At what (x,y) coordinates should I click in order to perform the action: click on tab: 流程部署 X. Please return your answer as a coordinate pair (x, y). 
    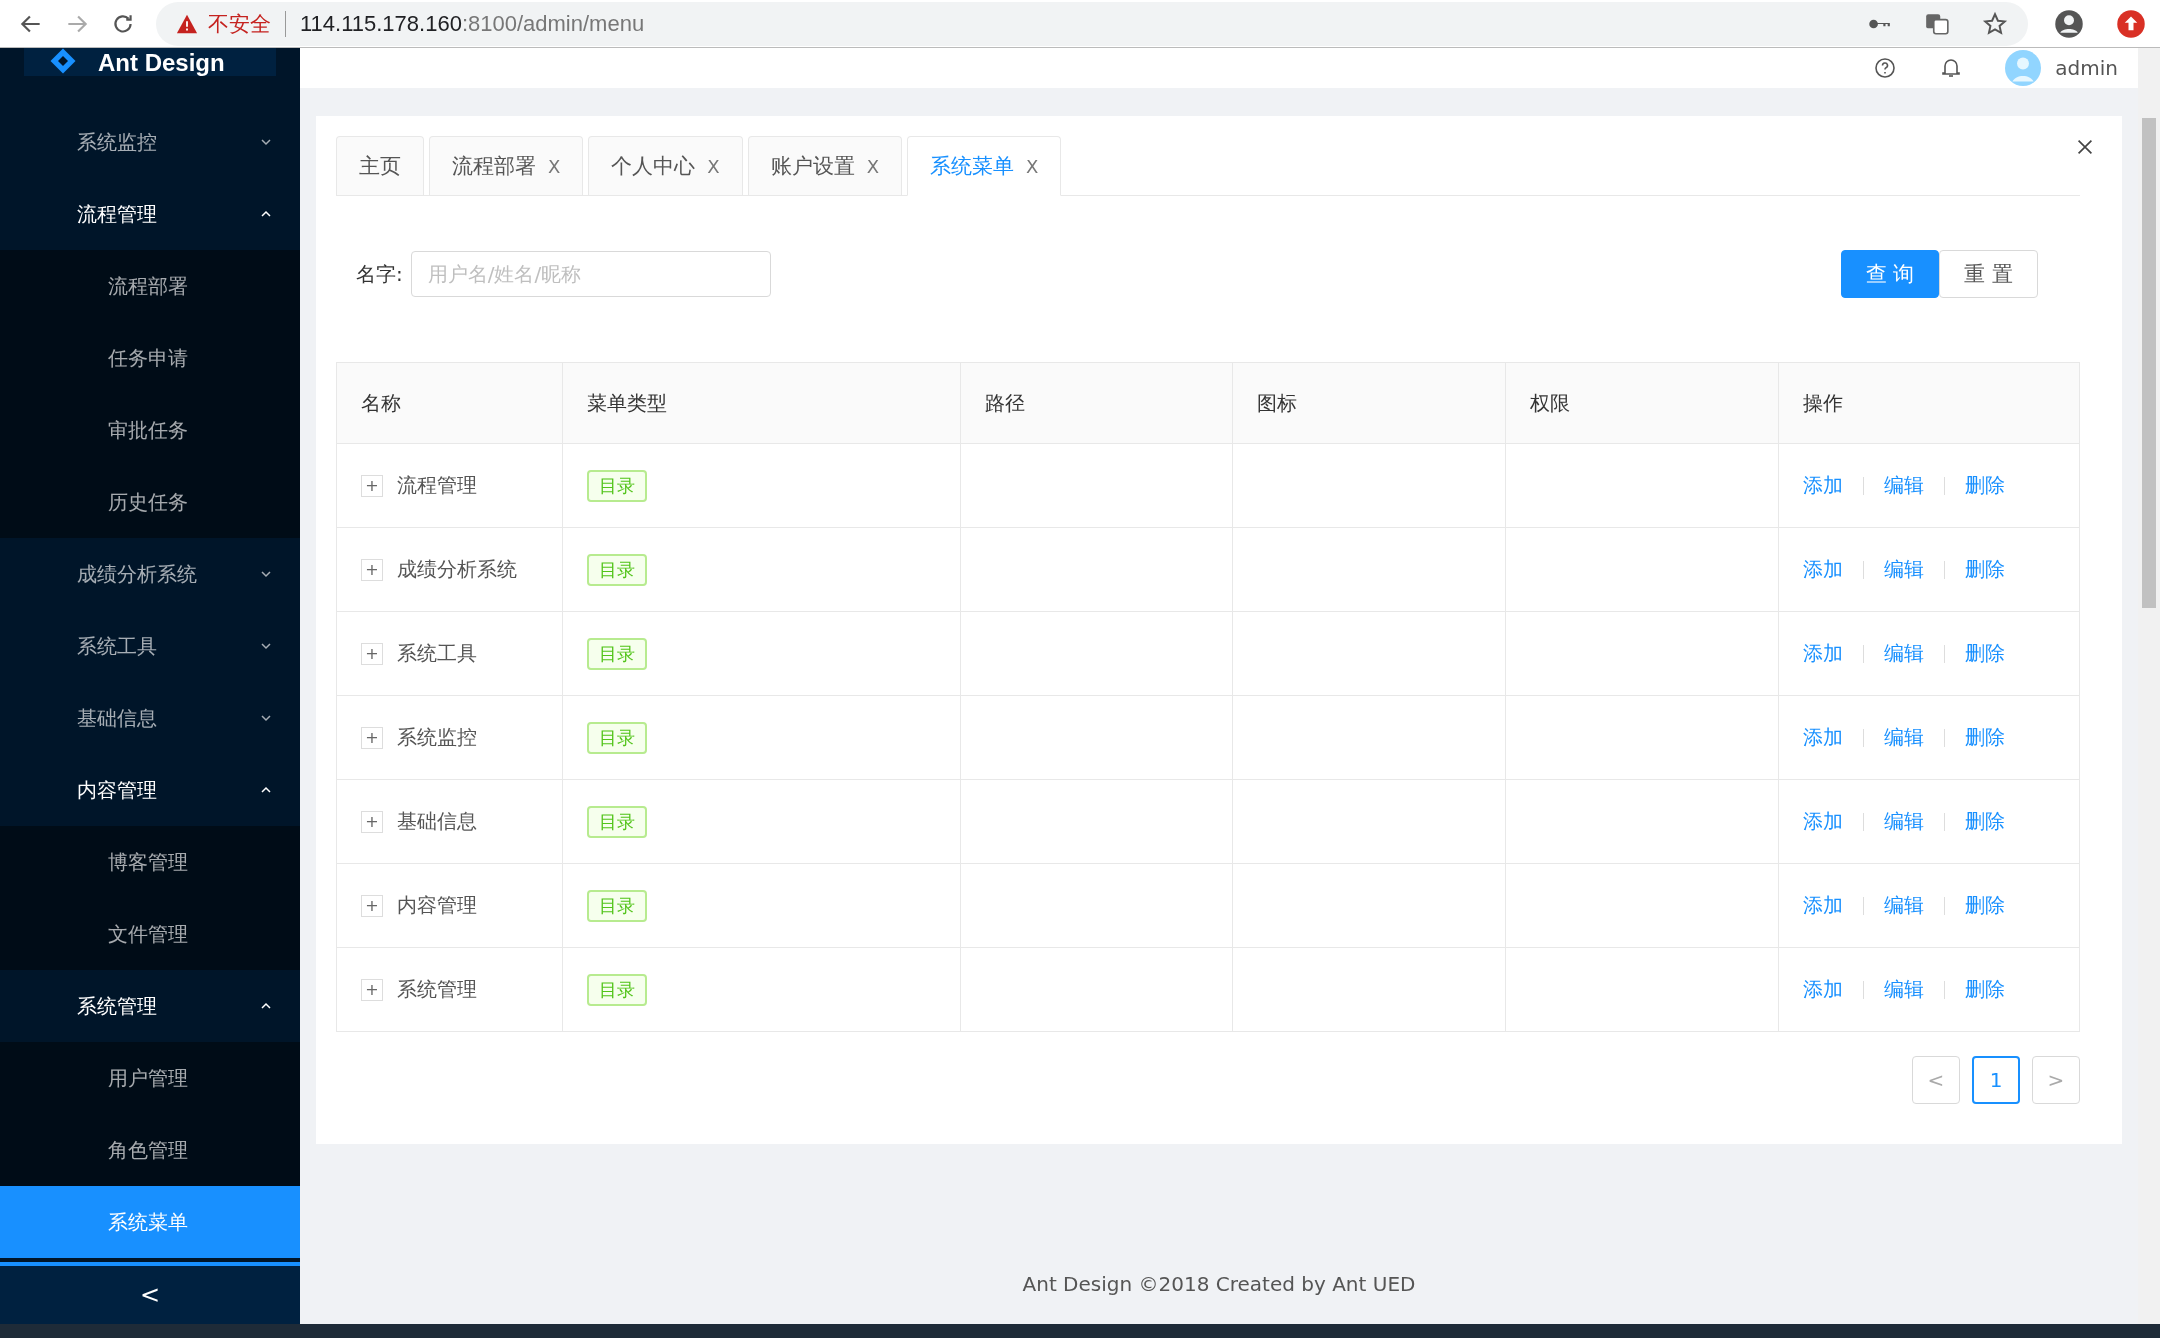
    Looking at the image, I should click on (506, 165).